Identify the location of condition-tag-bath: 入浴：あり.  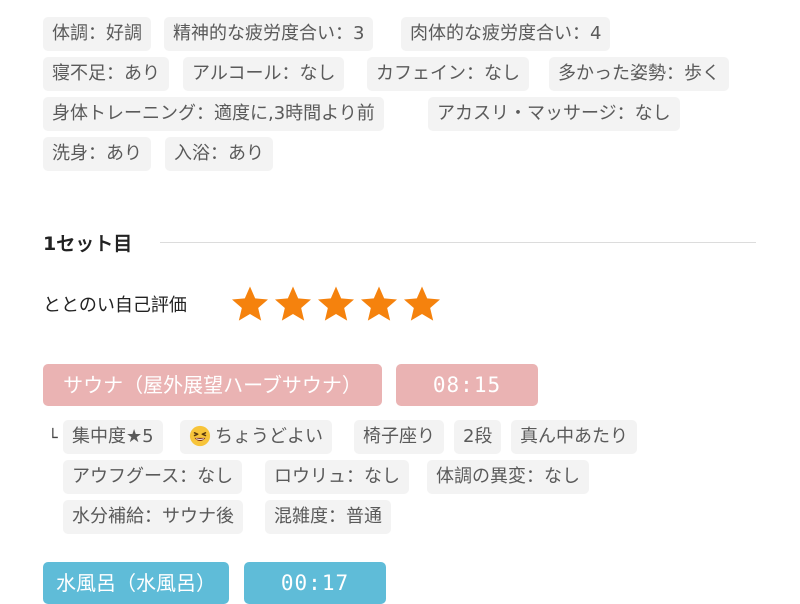
(219, 154).